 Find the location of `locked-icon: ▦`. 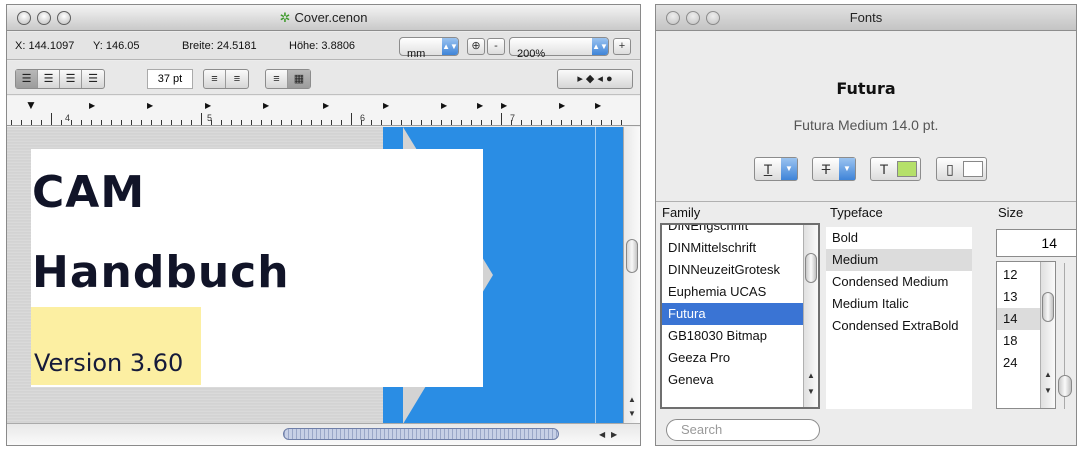

locked-icon: ▦ is located at coordinates (299, 79).